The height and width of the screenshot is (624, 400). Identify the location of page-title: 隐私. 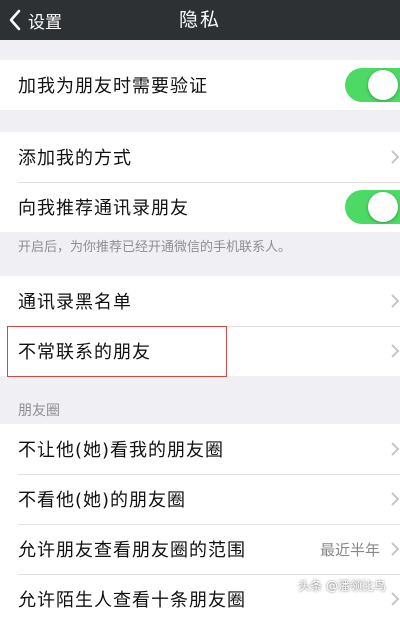
(199, 20).